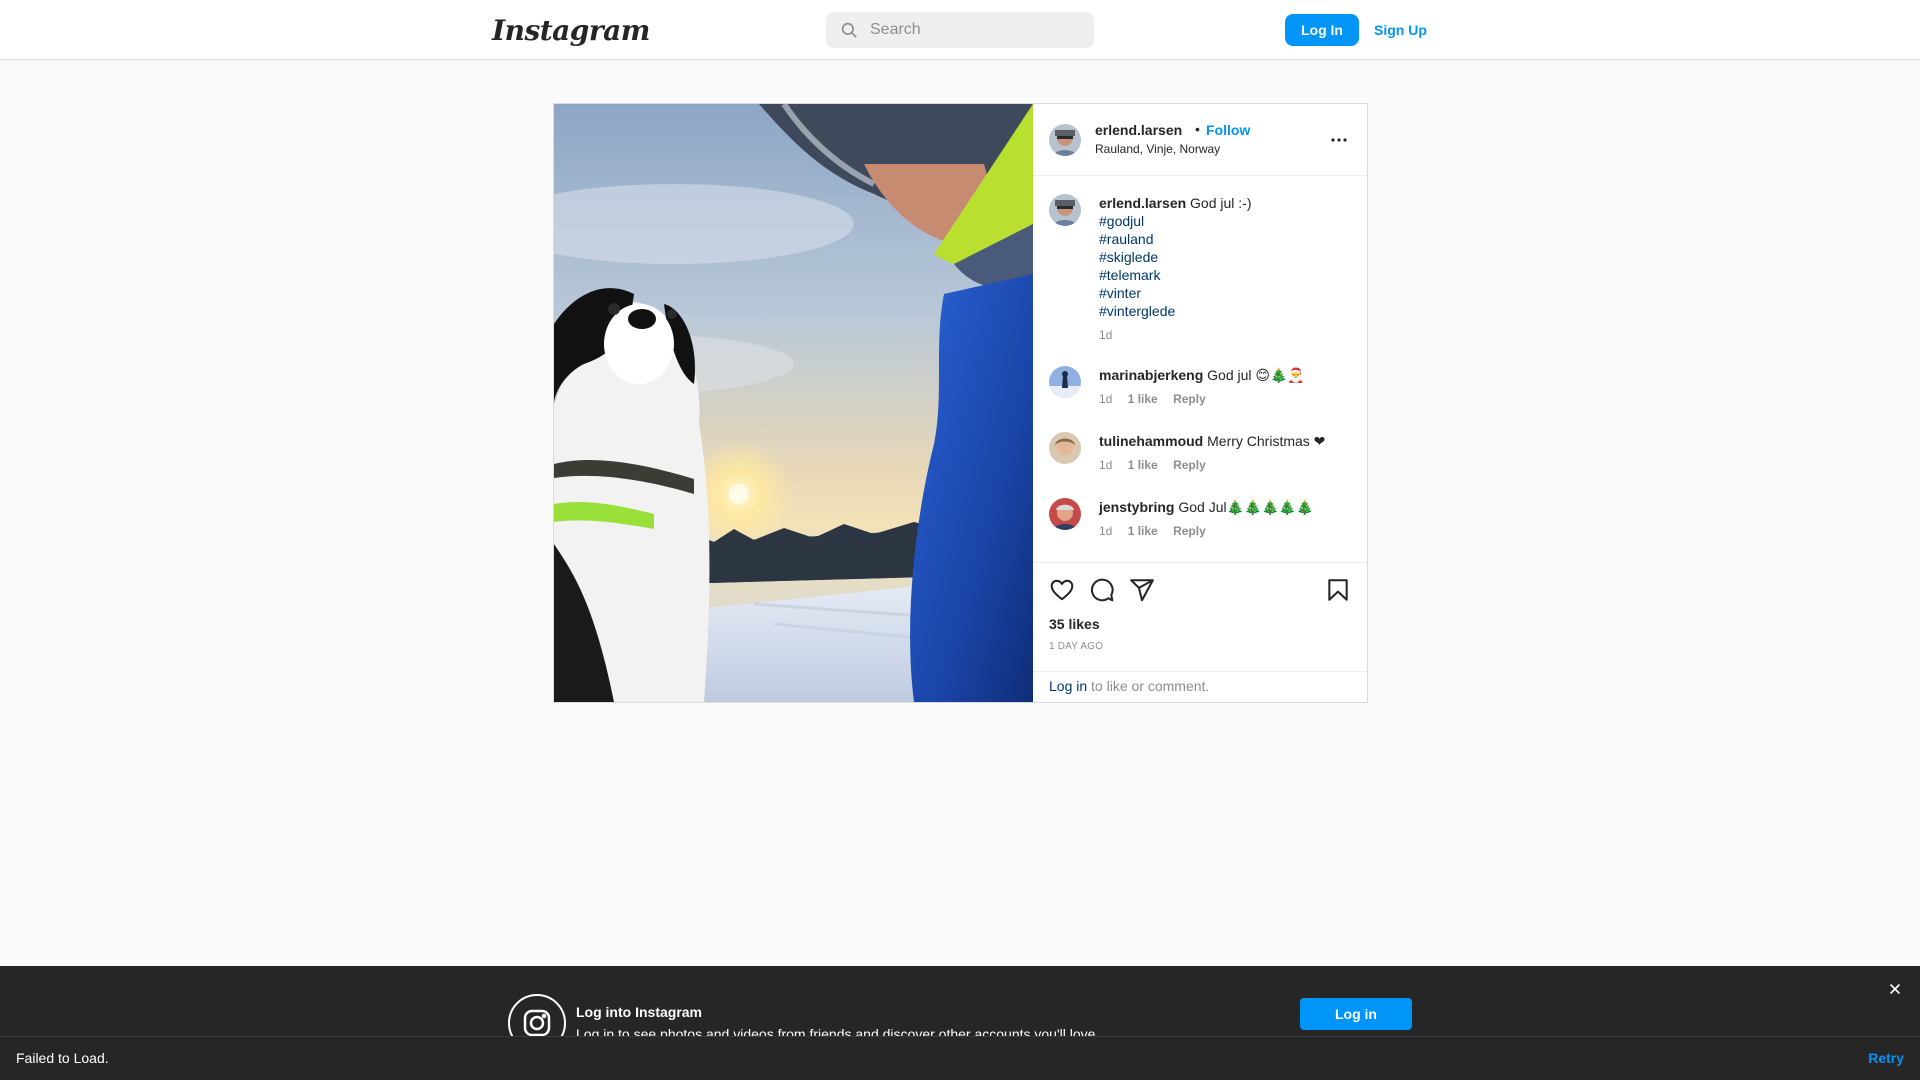  I want to click on post-photo-art, so click(793, 403).